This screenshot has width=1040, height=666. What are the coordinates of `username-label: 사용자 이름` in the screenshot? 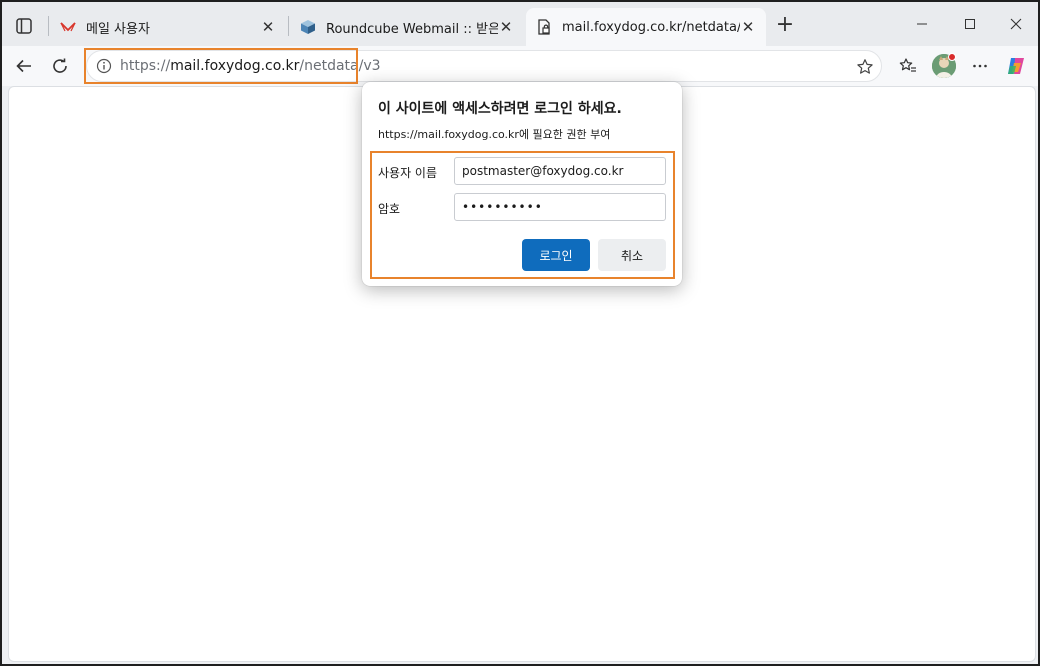 It's located at (408, 173).